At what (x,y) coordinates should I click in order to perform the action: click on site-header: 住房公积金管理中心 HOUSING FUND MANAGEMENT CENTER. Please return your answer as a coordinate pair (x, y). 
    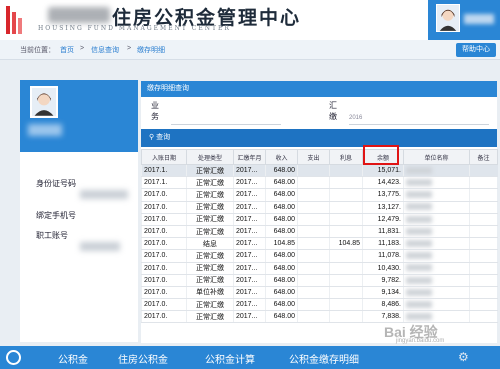
    Looking at the image, I should click on (250, 20).